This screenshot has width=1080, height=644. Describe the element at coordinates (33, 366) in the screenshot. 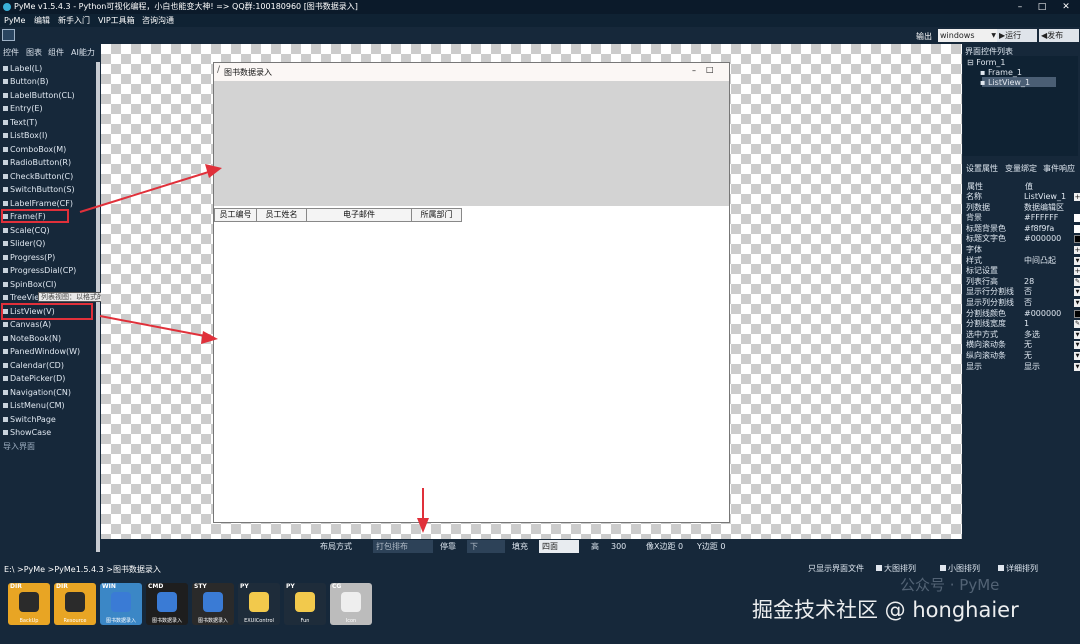

I see `palette-item-calendar: Calendar(CD)` at that location.